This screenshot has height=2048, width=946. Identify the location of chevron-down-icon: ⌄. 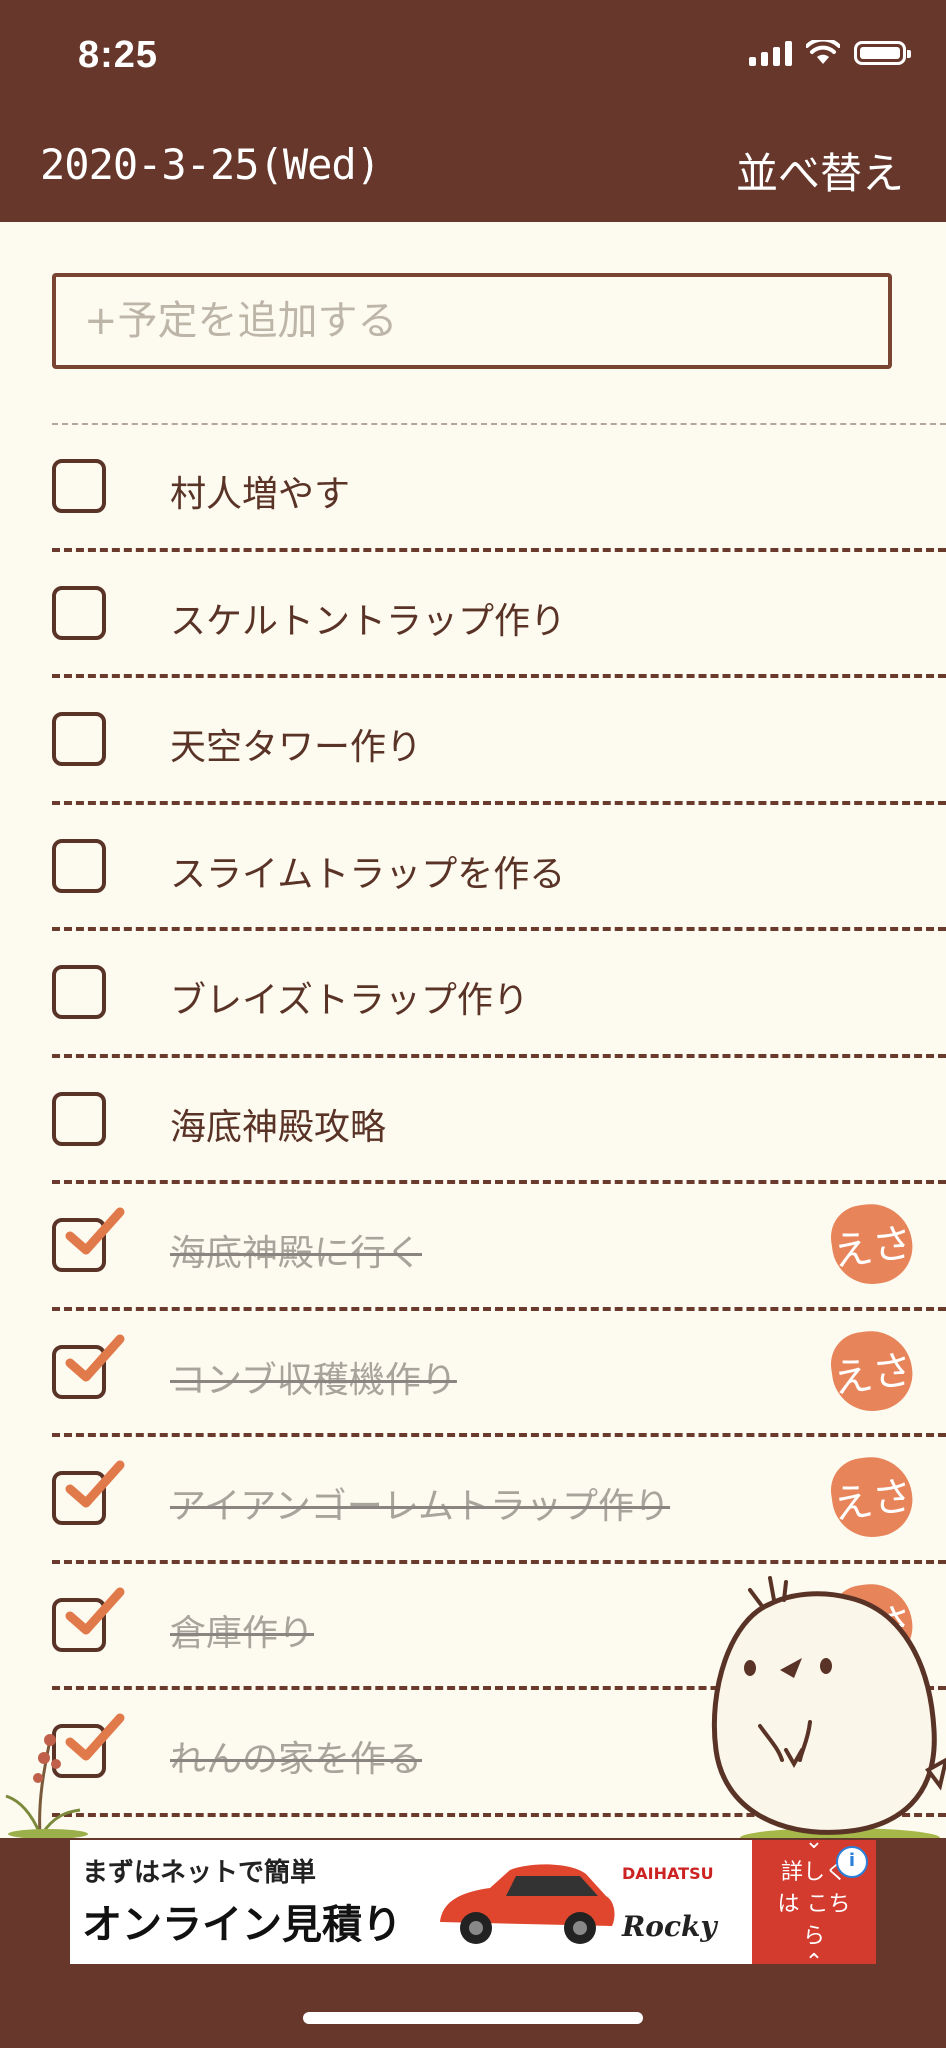
(814, 1841).